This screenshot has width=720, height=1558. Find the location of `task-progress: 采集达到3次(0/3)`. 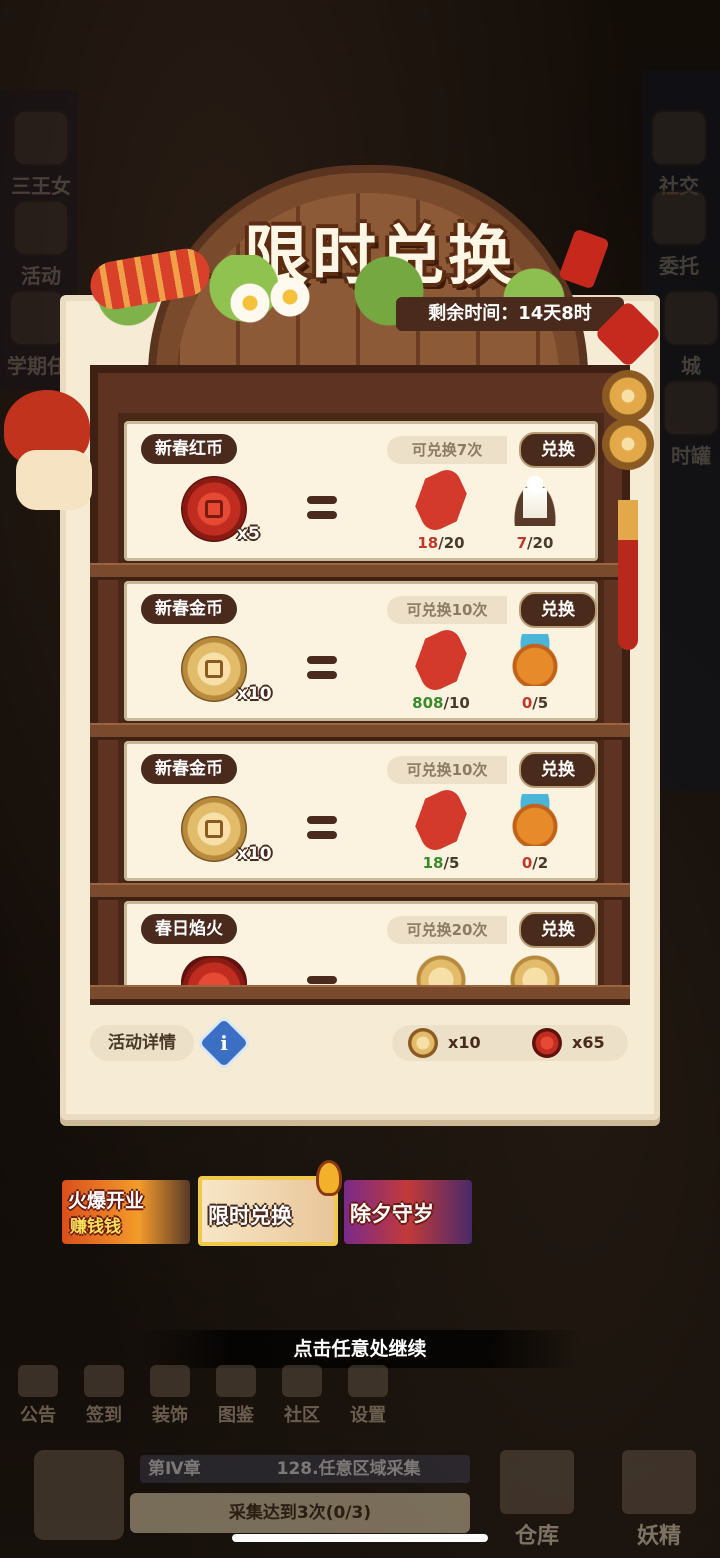

task-progress: 采集达到3次(0/3) is located at coordinates (300, 1513).